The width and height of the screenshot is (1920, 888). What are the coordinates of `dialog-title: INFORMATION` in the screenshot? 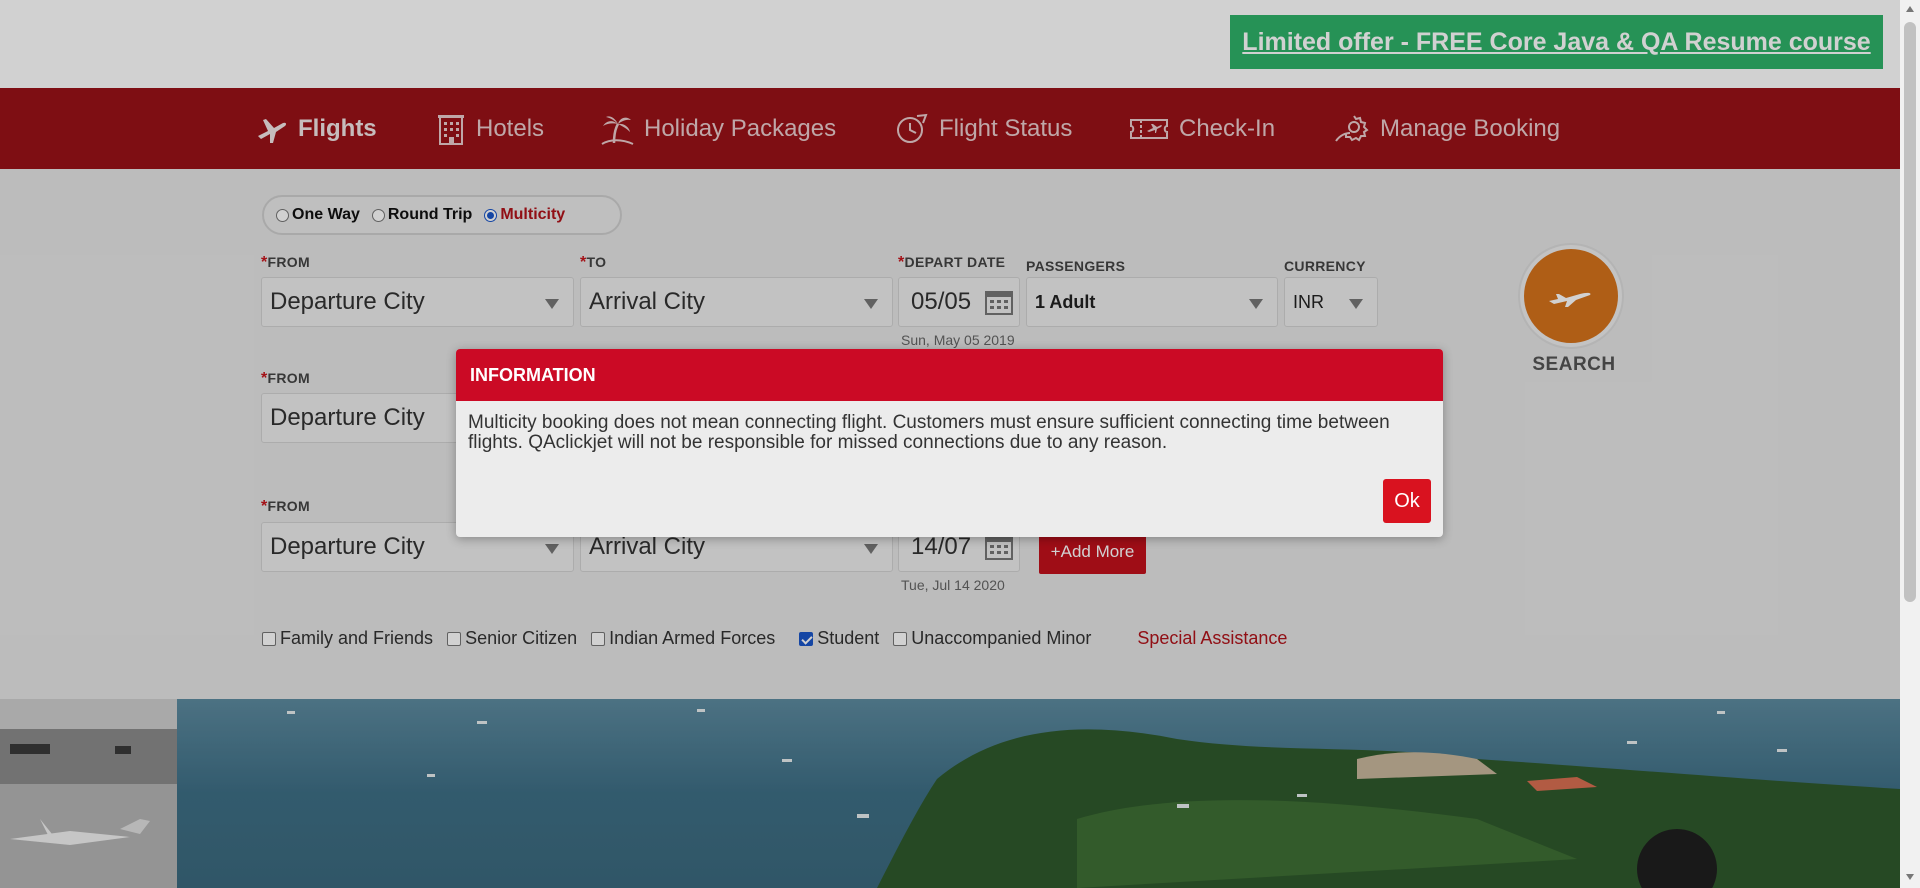 It's located at (949, 375).